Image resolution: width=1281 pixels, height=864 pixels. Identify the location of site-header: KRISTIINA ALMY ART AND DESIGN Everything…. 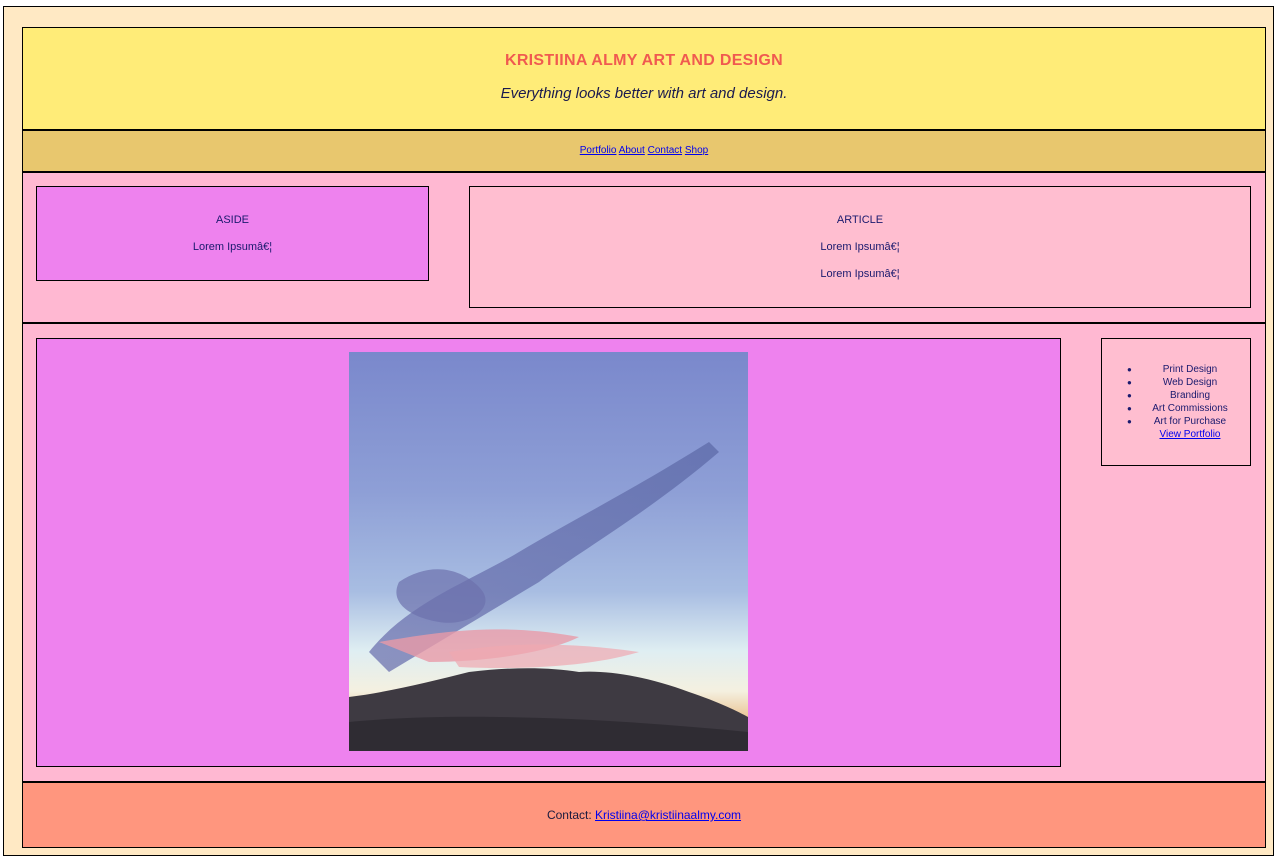
(644, 79).